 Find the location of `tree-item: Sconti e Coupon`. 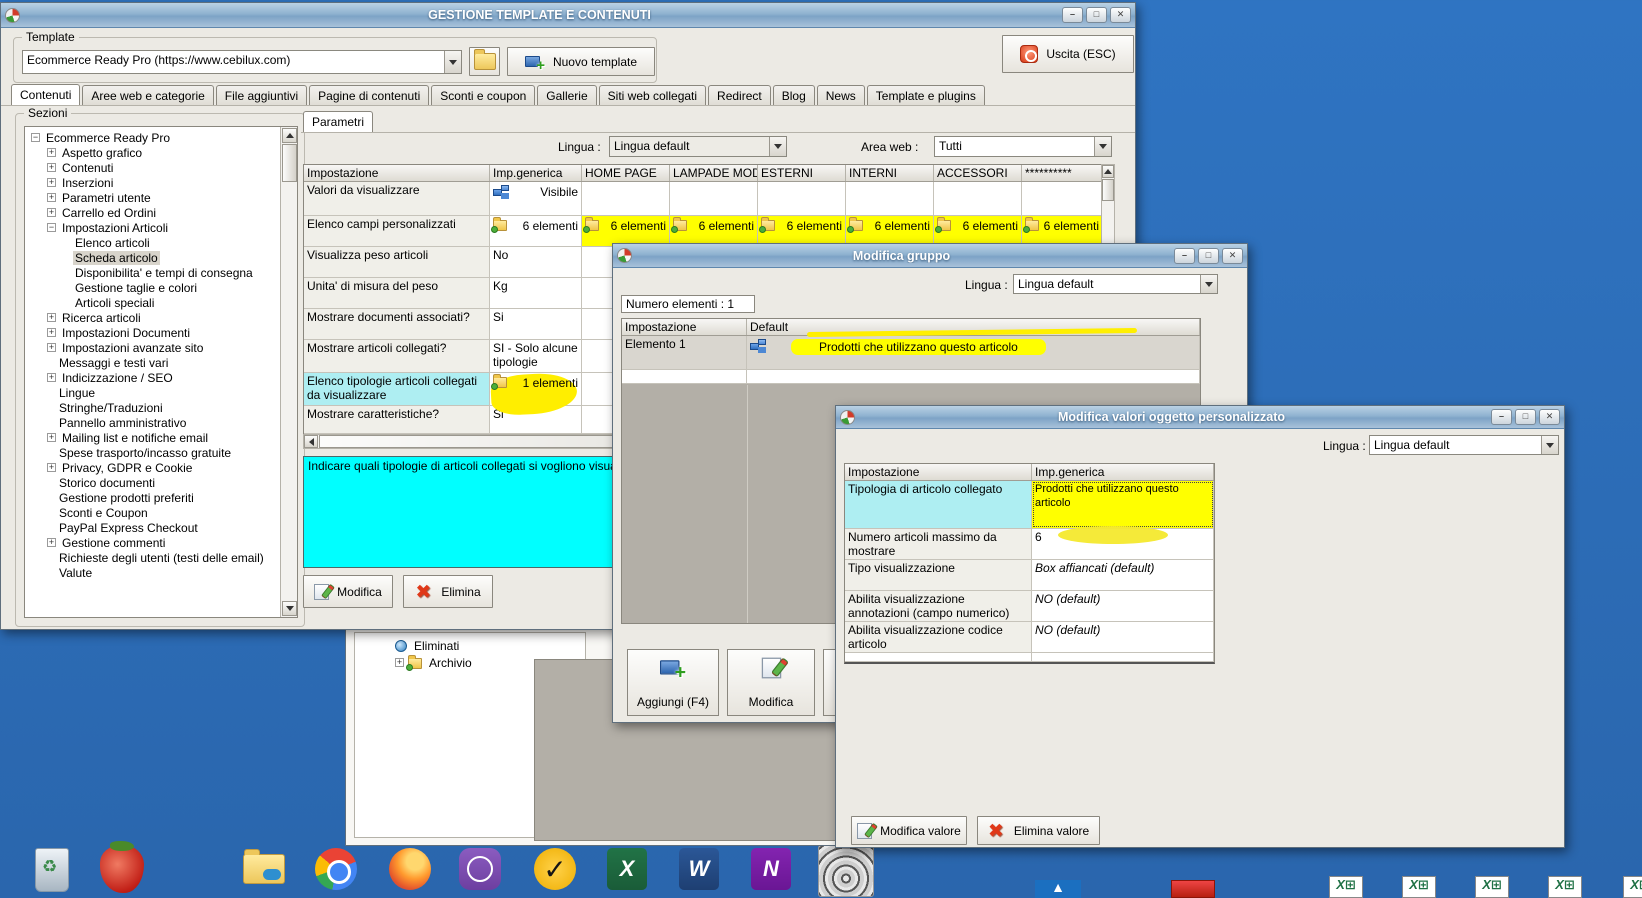

tree-item: Sconti e Coupon is located at coordinates (153, 512).